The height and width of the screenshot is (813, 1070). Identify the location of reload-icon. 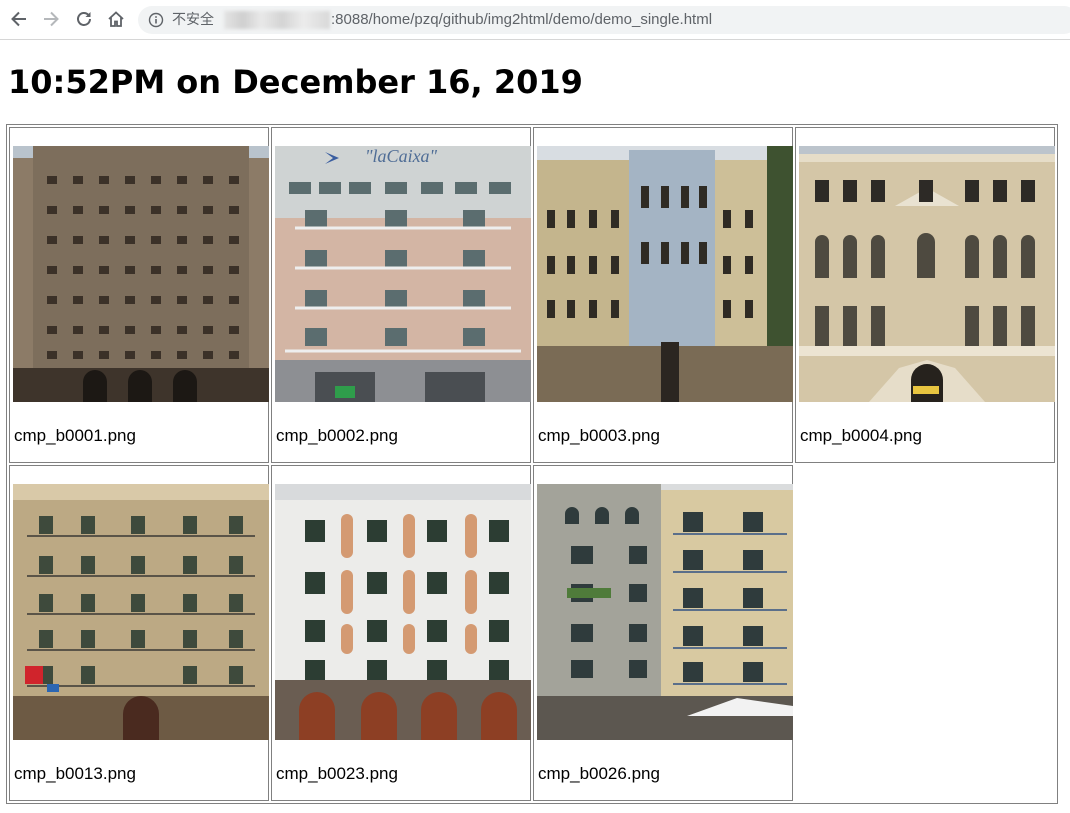
(84, 19).